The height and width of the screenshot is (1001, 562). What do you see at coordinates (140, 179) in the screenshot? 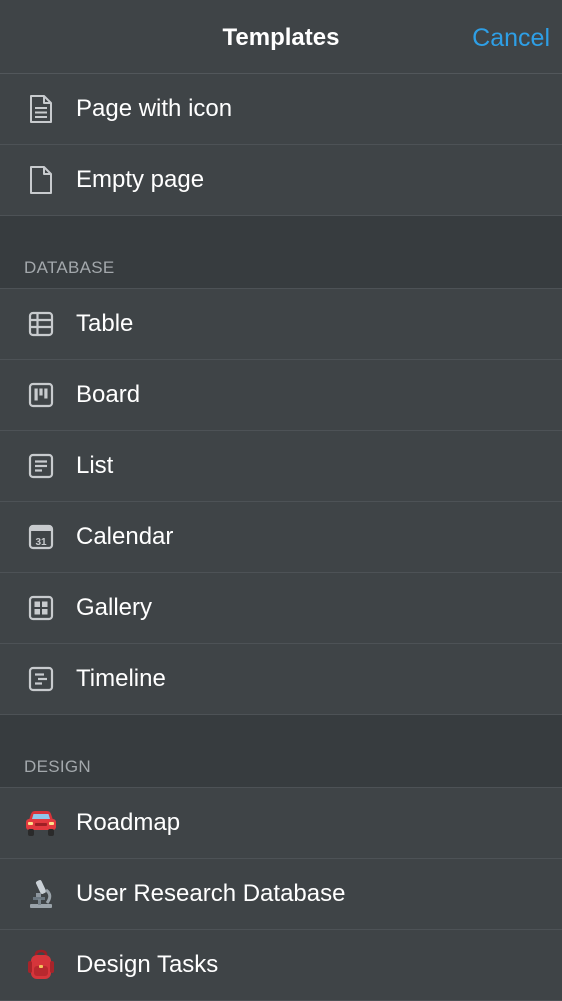
I see `template-item-label: Empty page` at bounding box center [140, 179].